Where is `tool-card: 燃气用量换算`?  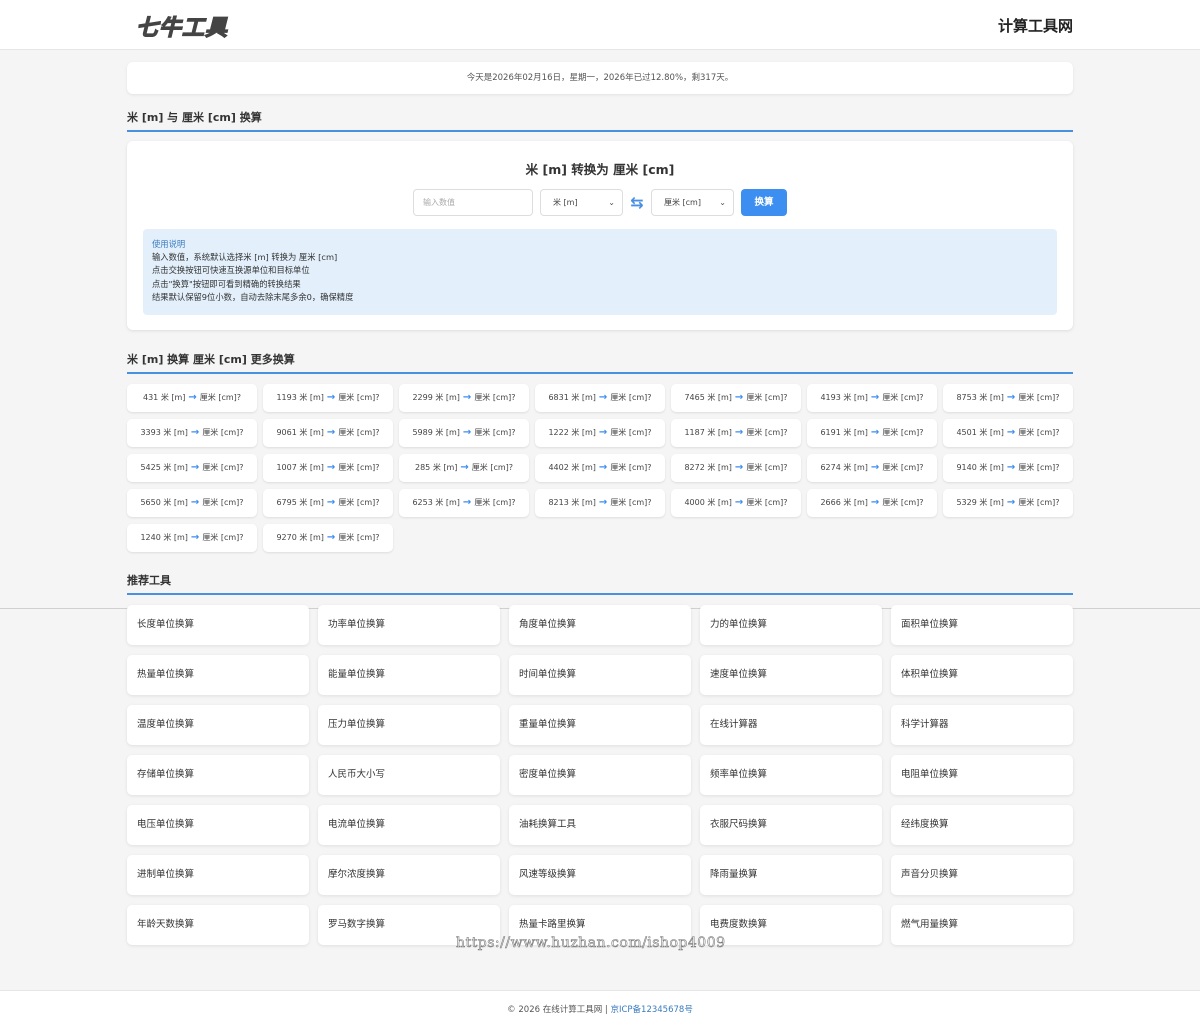 tool-card: 燃气用量换算 is located at coordinates (982, 925).